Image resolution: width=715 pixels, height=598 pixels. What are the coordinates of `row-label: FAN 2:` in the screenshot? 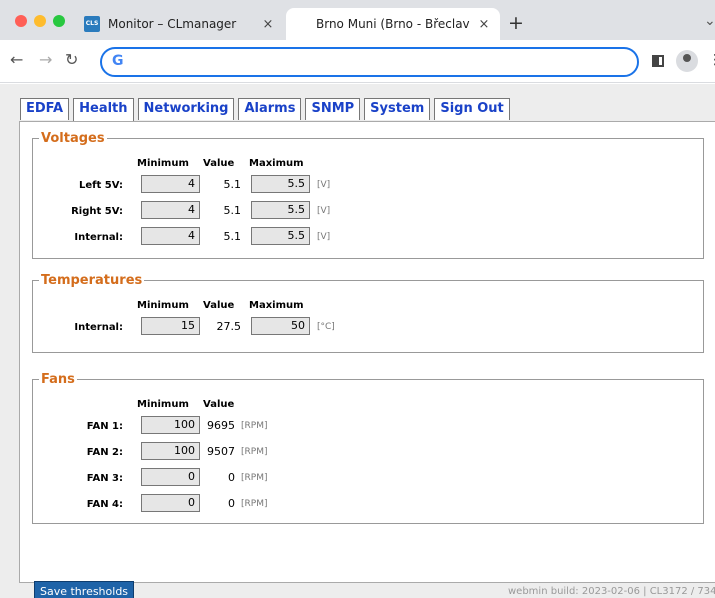 It's located at (104, 452).